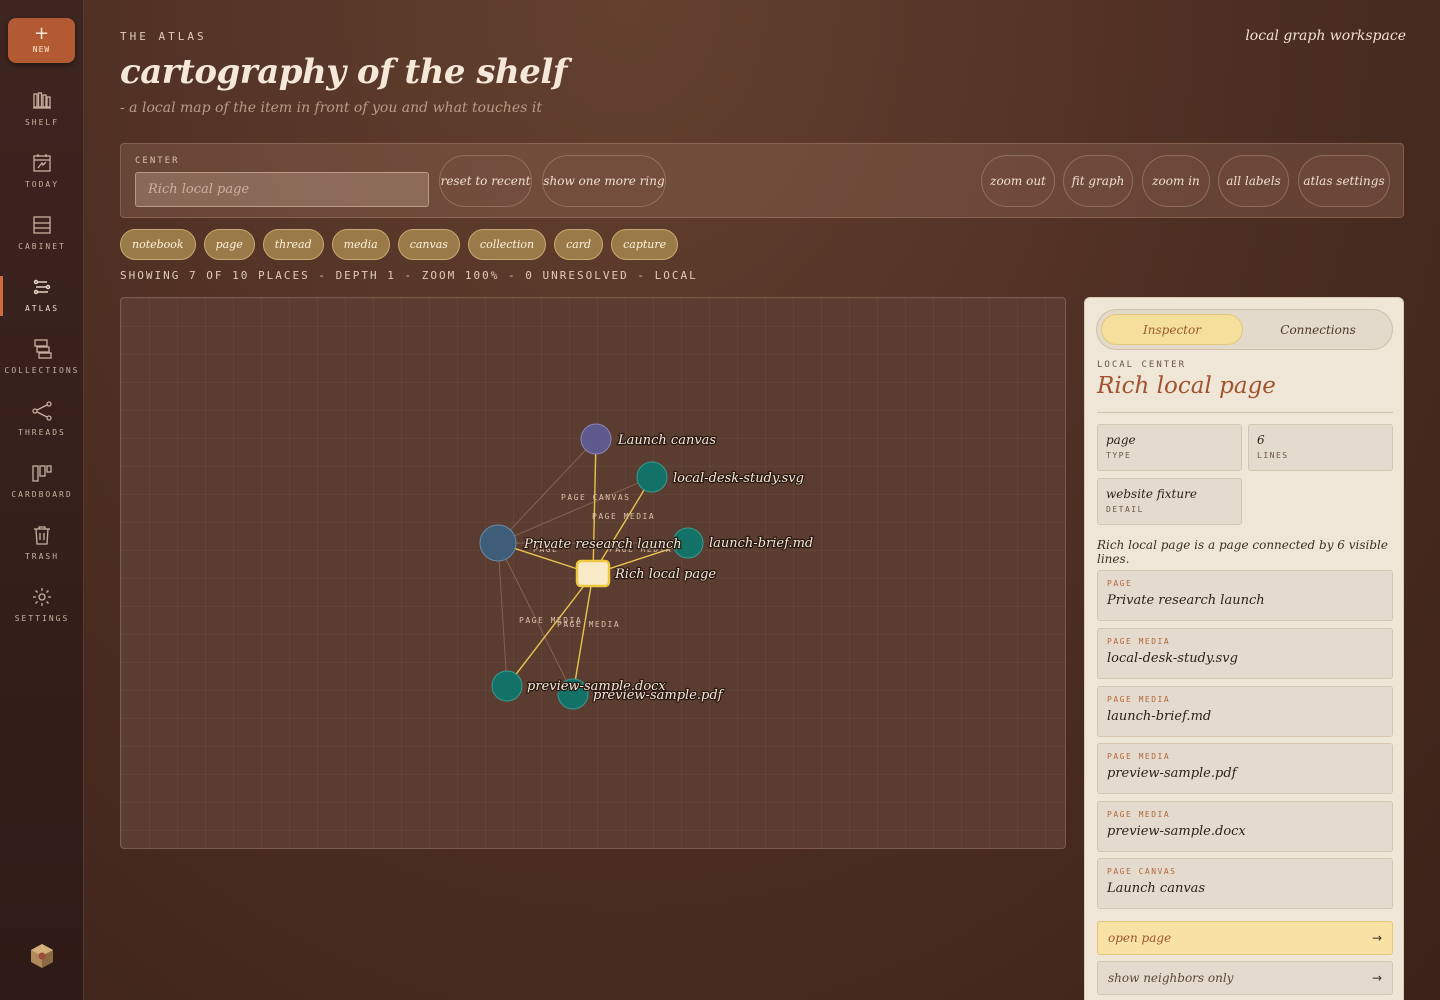 The height and width of the screenshot is (1000, 1440). I want to click on nav-item-cardboard: CARDBOARD, so click(42, 490).